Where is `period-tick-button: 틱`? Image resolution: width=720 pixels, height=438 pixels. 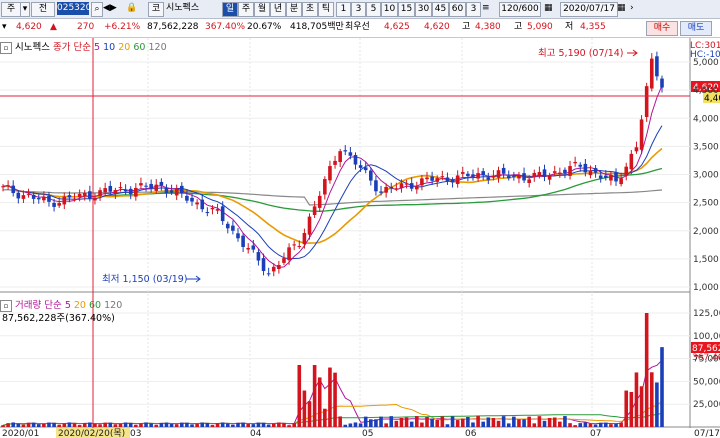
period-tick-button: 틱 is located at coordinates (326, 9).